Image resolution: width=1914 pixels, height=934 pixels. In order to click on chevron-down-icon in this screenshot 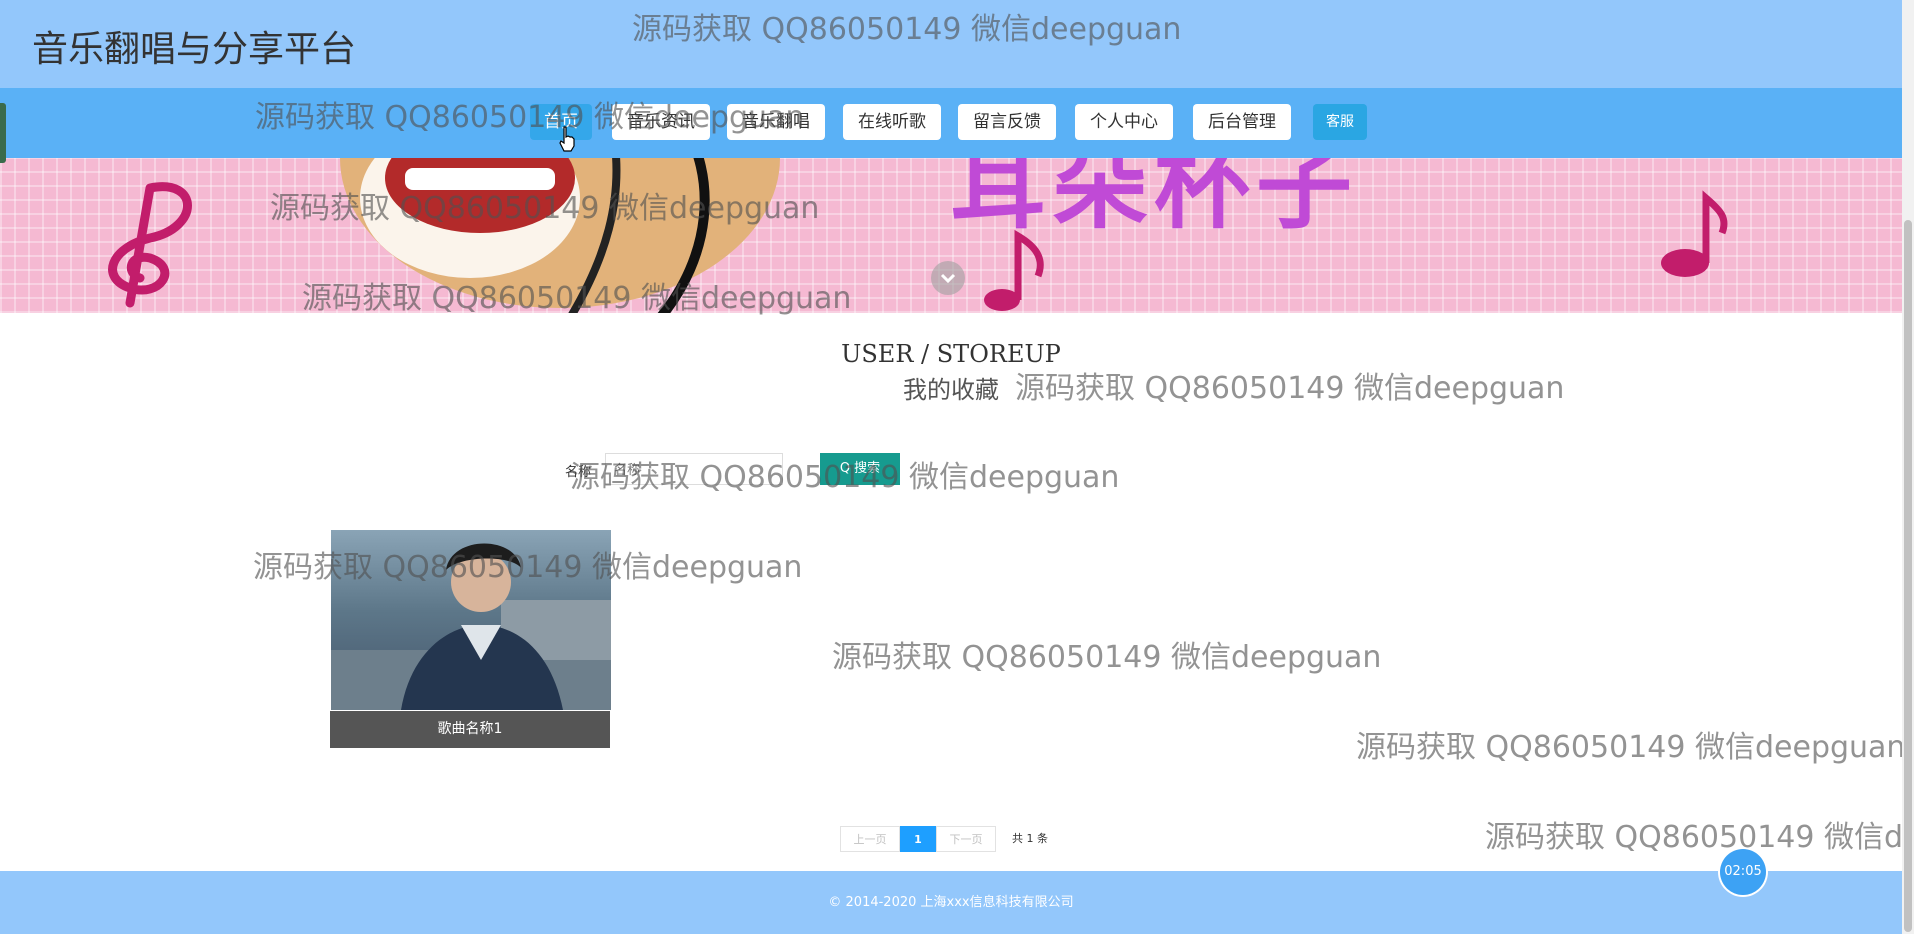, I will do `click(948, 278)`.